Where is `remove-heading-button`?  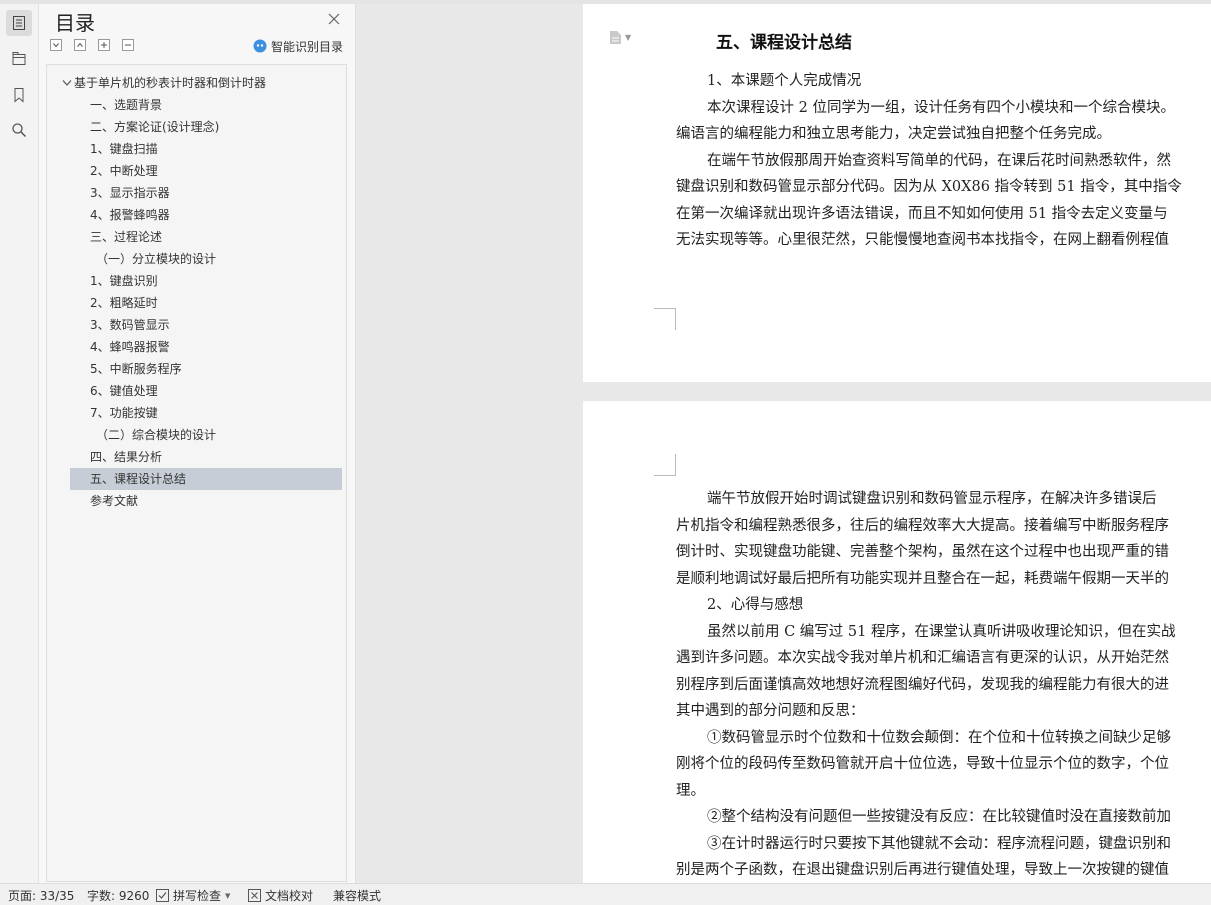
remove-heading-button is located at coordinates (128, 45).